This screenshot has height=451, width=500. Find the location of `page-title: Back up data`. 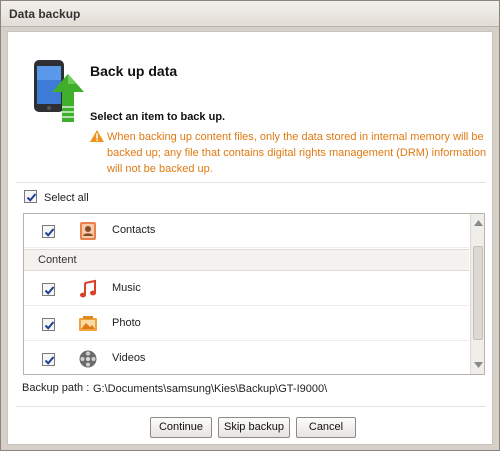

page-title: Back up data is located at coordinates (134, 71).